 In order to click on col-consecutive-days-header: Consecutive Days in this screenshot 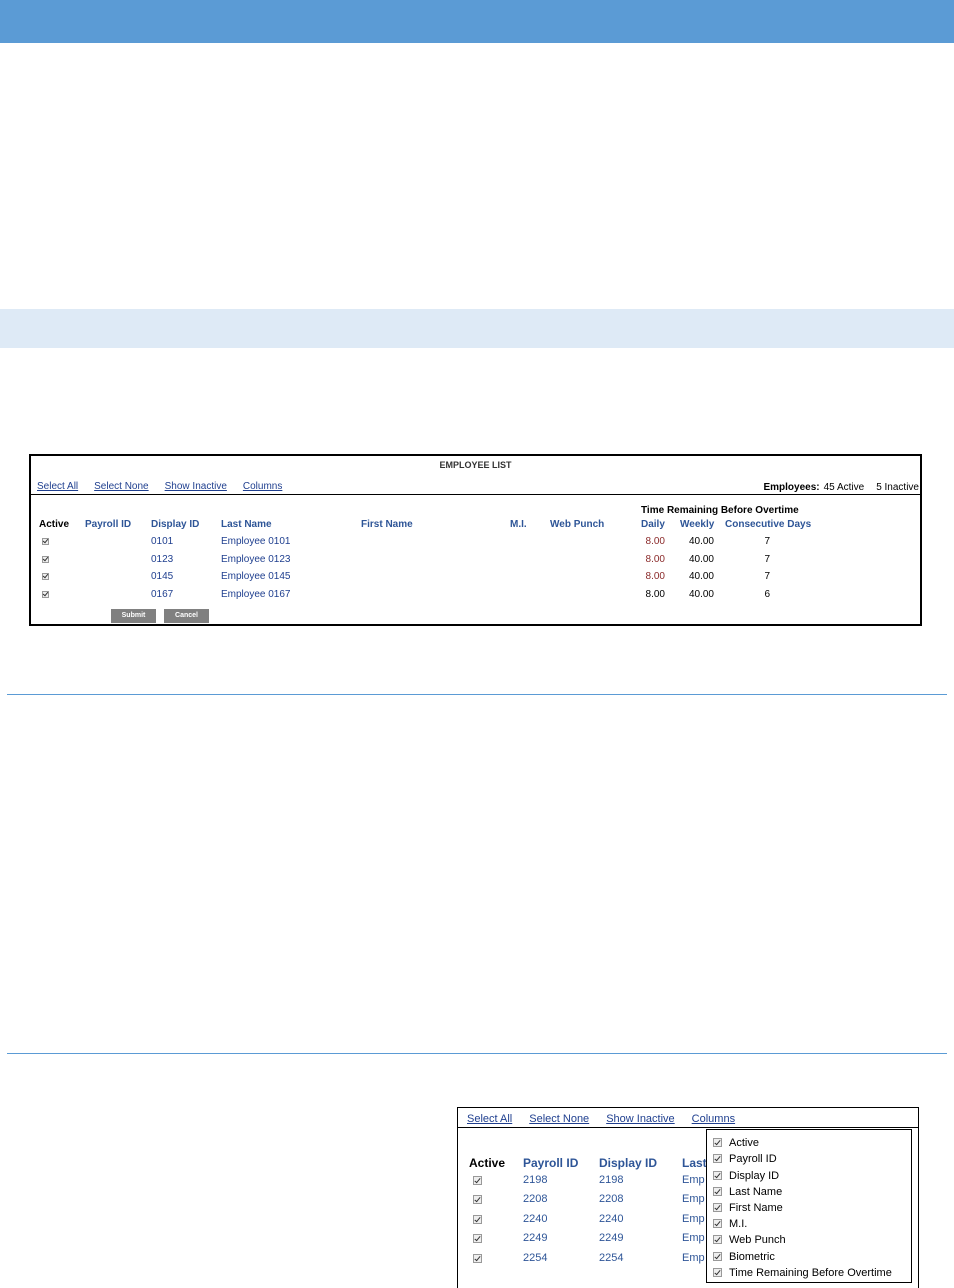, I will do `click(768, 524)`.